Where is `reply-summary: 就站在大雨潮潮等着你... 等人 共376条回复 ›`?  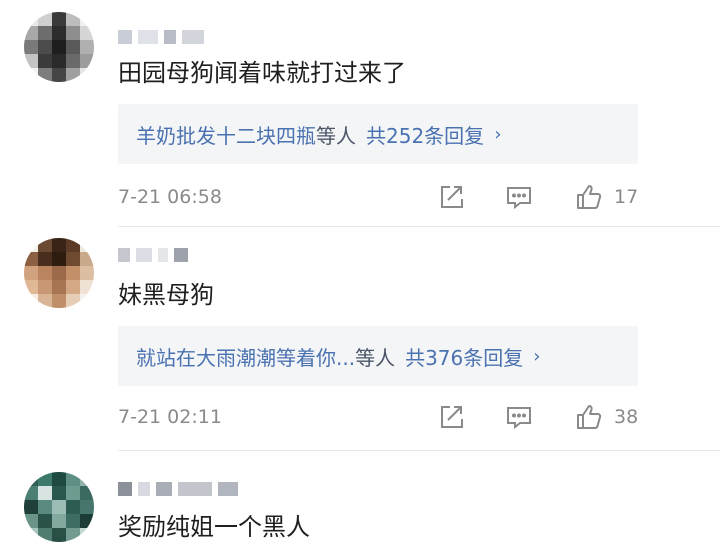 reply-summary: 就站在大雨潮潮等着你... 等人 共376条回复 › is located at coordinates (378, 356).